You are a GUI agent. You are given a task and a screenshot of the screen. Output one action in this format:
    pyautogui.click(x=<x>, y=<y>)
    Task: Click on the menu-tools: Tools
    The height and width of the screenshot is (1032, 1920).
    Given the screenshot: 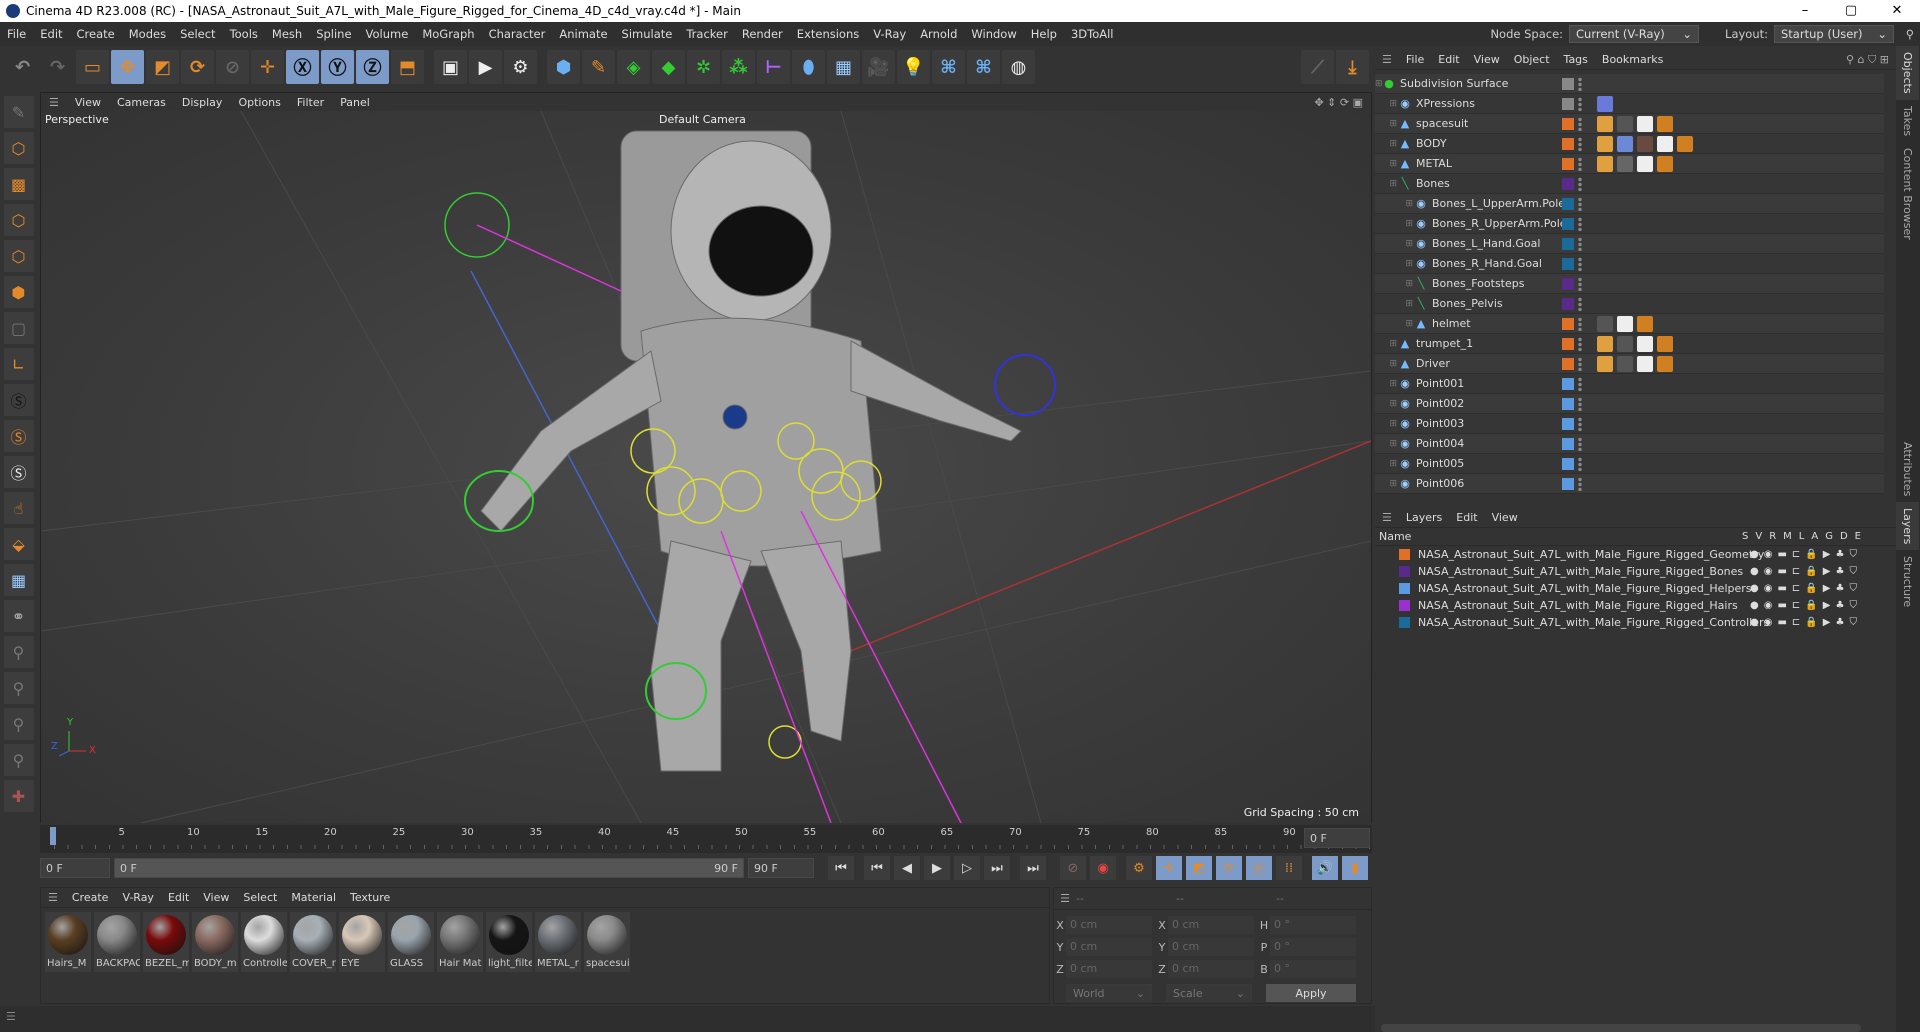 What is the action you would take?
    pyautogui.click(x=244, y=34)
    